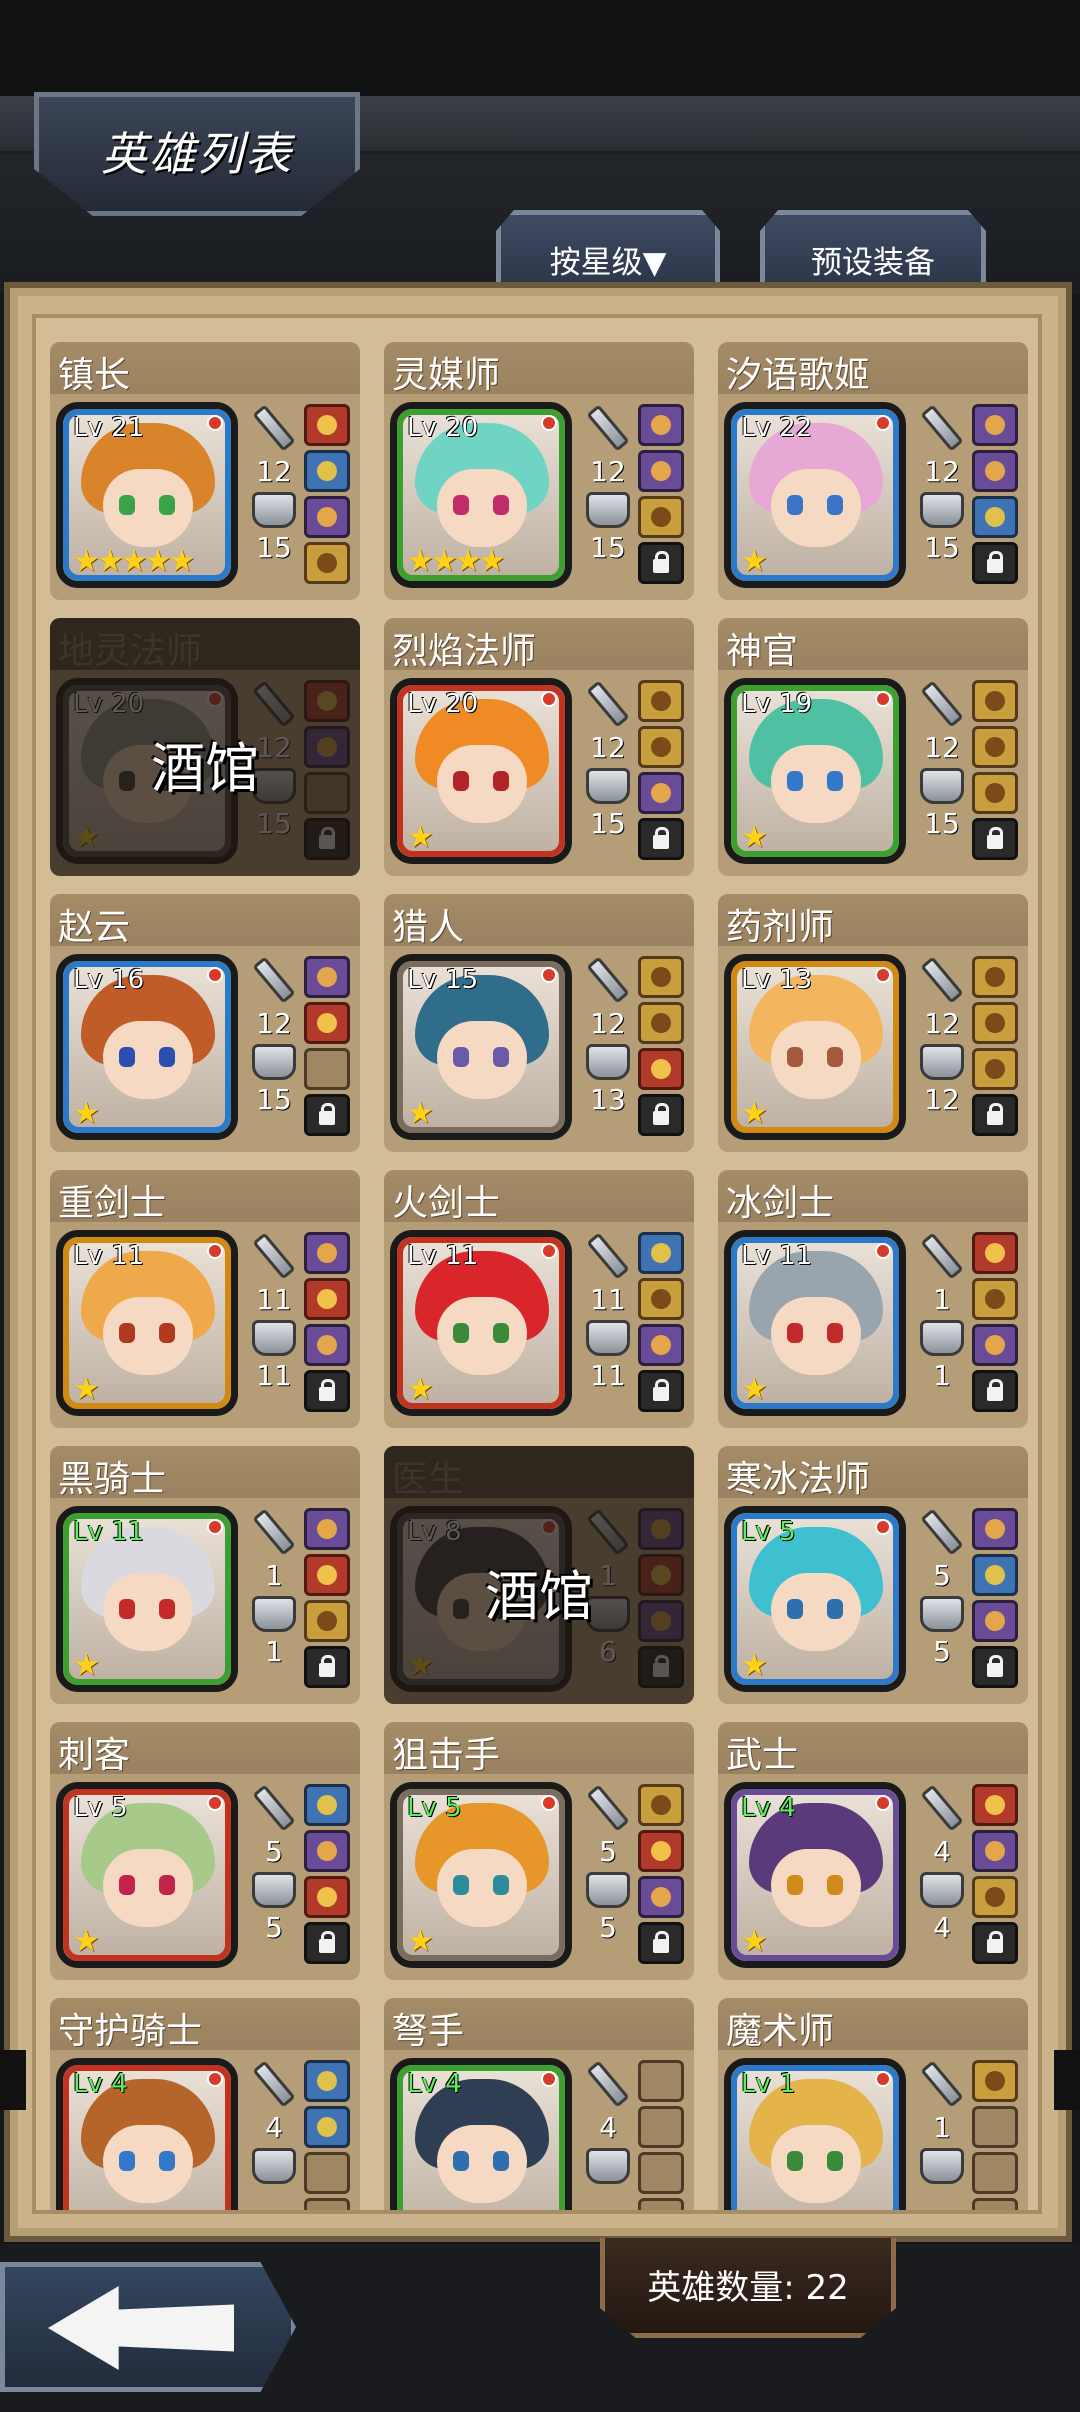 This screenshot has height=2412, width=1080. I want to click on hero-card: 烈焰法师 Lv 20 ★ 12 15, so click(539, 747).